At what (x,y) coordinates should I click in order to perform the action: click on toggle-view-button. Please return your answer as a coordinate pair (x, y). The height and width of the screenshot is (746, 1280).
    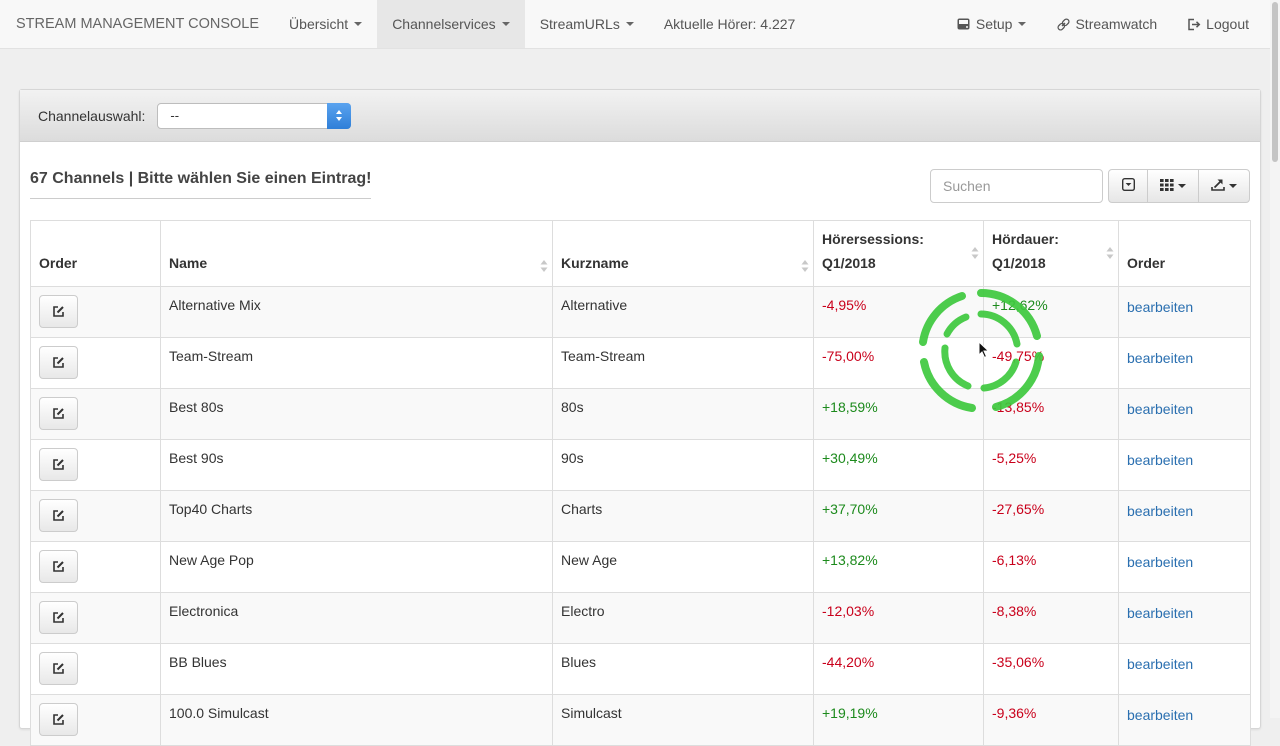
    Looking at the image, I should click on (1128, 186).